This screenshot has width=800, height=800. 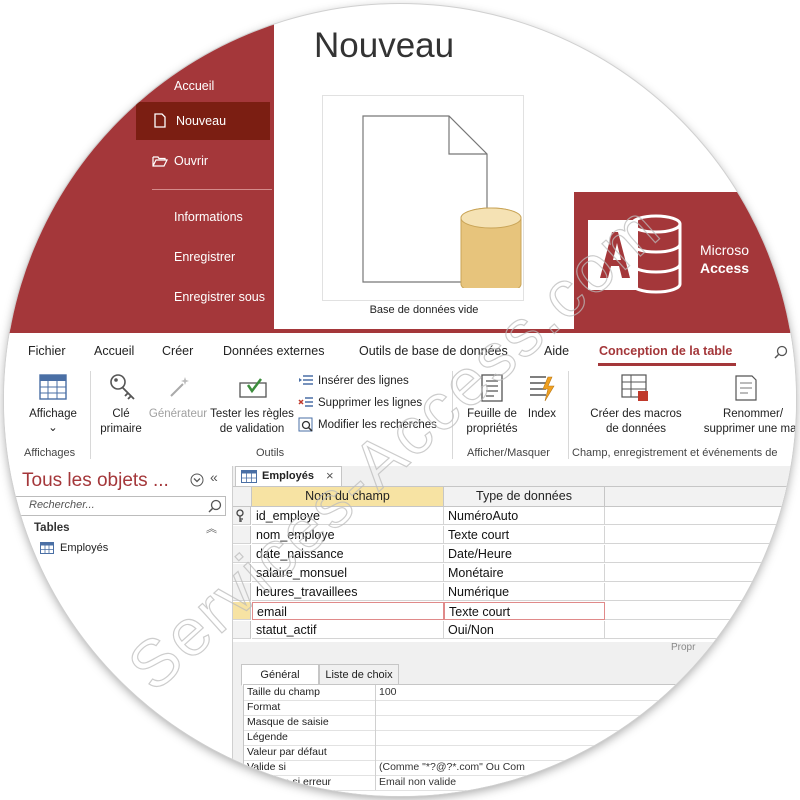 What do you see at coordinates (288, 476) in the screenshot?
I see `document-tab-employes: Employés ×` at bounding box center [288, 476].